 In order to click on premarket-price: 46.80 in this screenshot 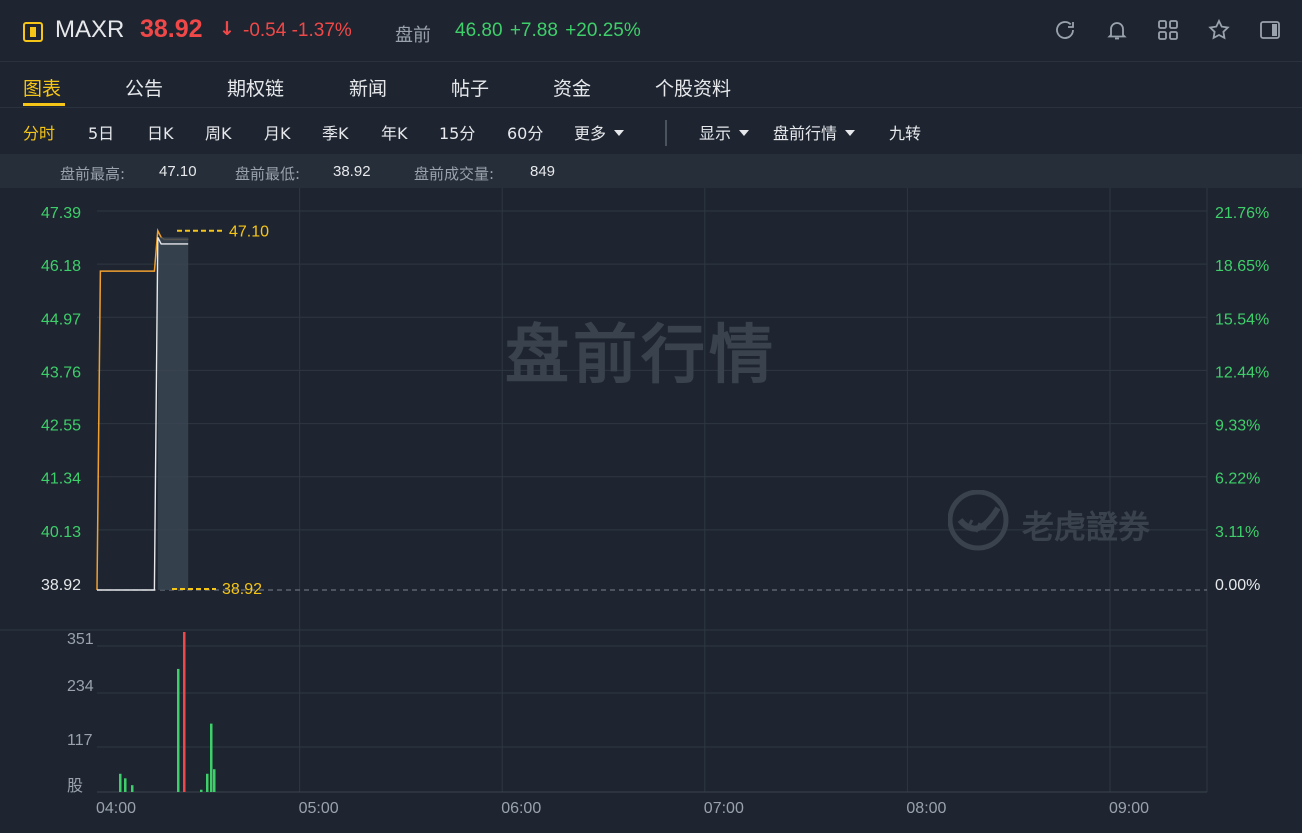, I will do `click(479, 30)`.